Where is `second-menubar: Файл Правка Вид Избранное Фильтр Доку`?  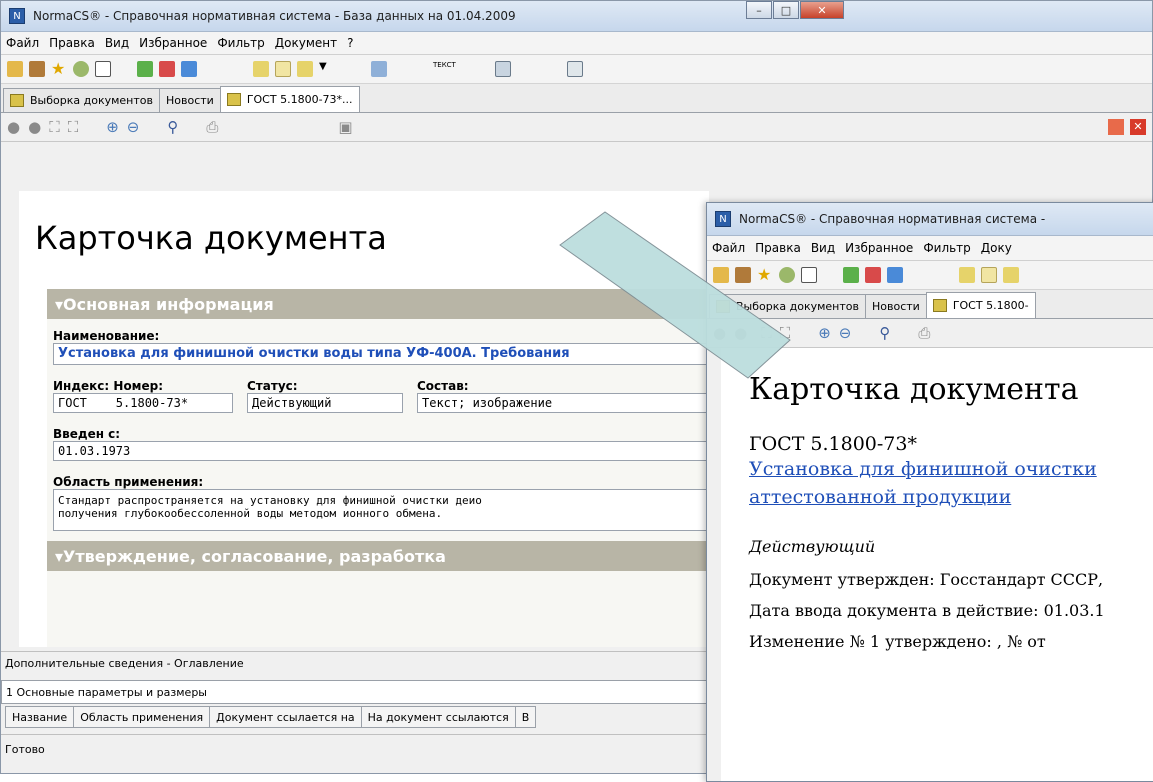
second-menubar: Файл Правка Вид Избранное Фильтр Доку is located at coordinates (930, 248).